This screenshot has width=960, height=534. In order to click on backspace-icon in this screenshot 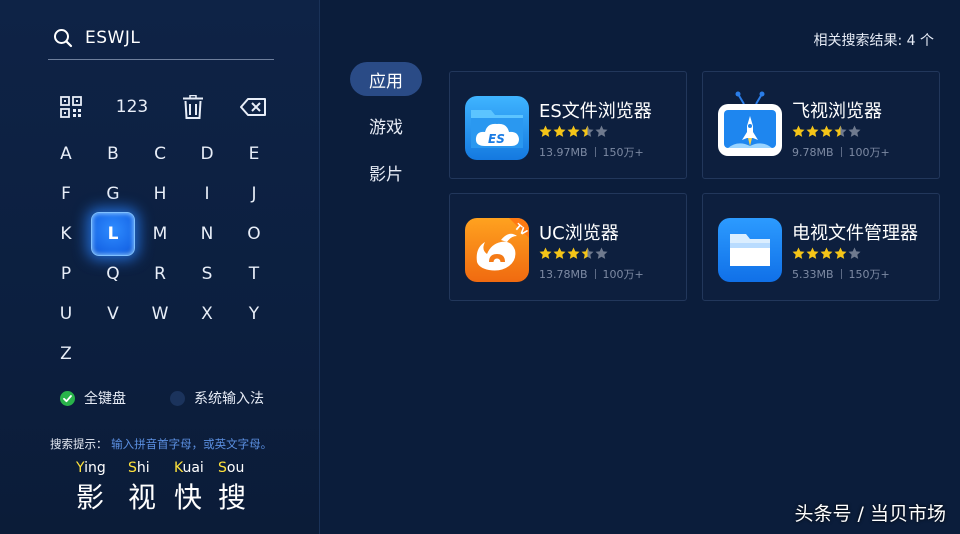, I will do `click(253, 107)`.